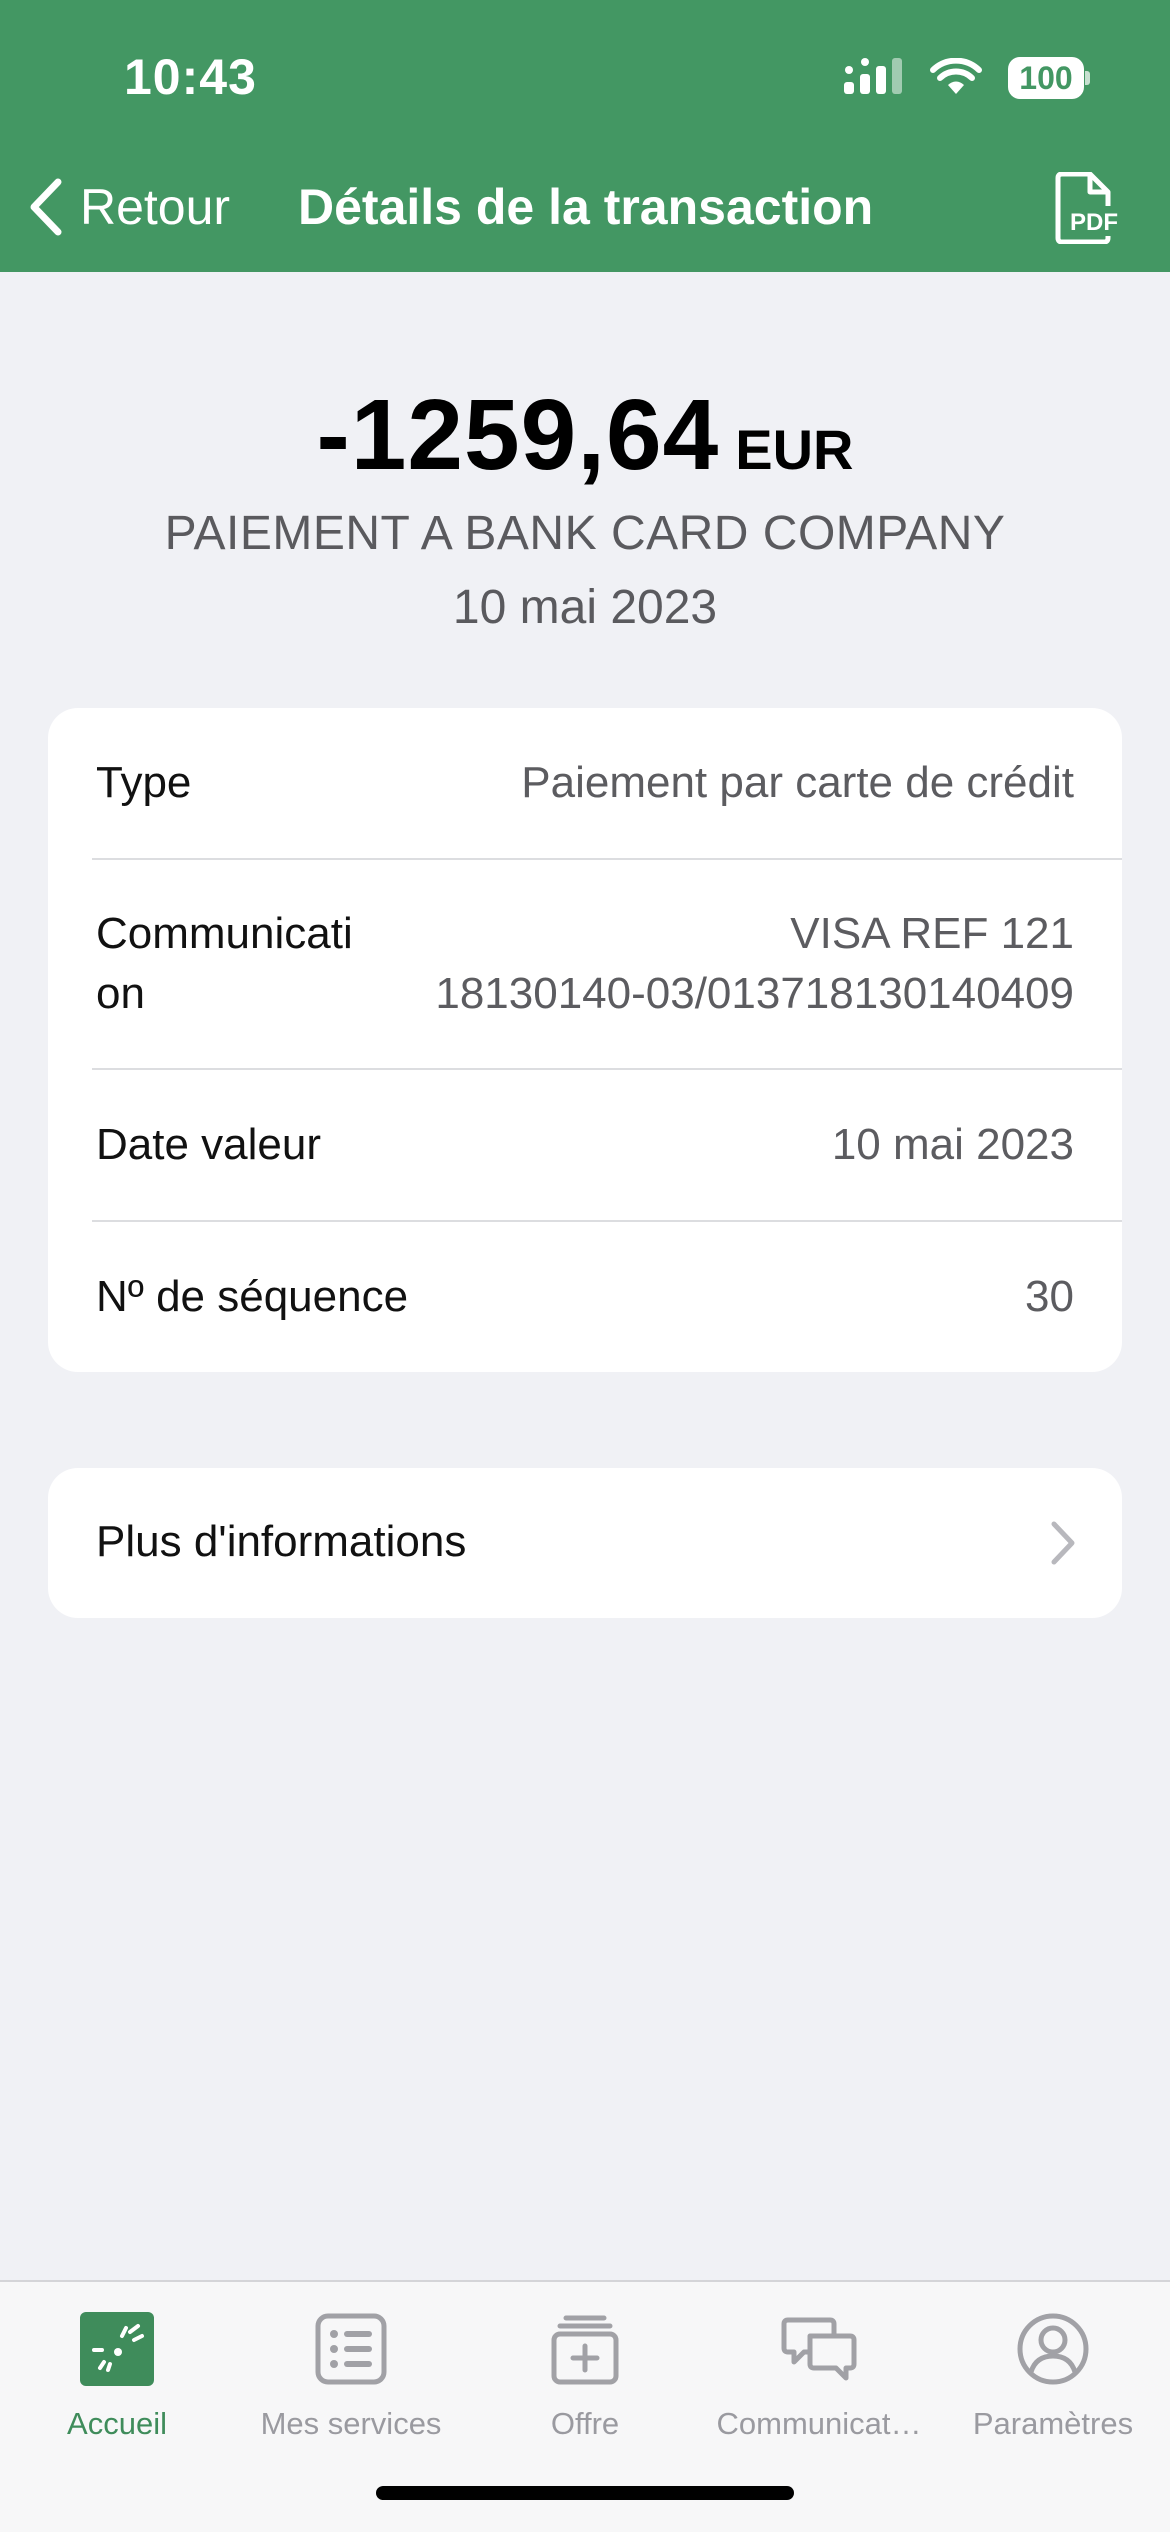 The image size is (1170, 2532). What do you see at coordinates (1053, 2349) in the screenshot?
I see `user-circle-icon` at bounding box center [1053, 2349].